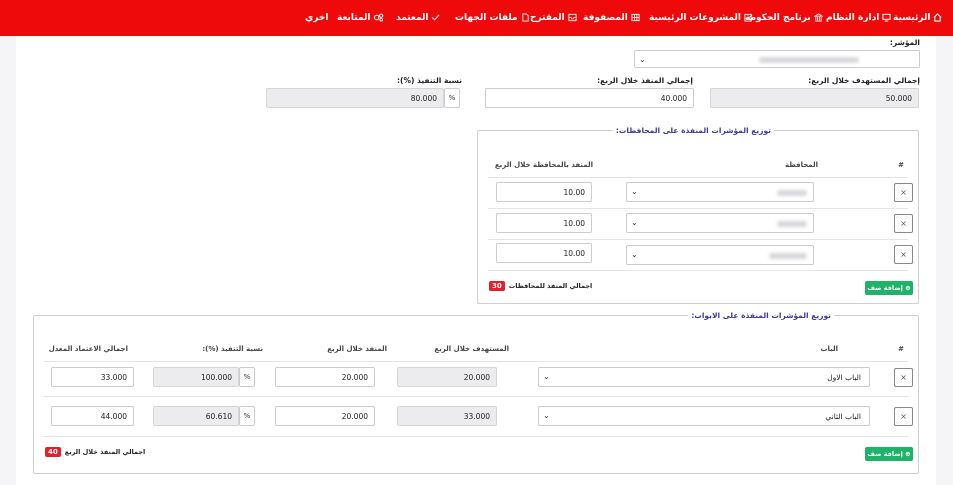 The width and height of the screenshot is (953, 485). What do you see at coordinates (777, 59) in the screenshot?
I see `indicator-select: ⌄` at bounding box center [777, 59].